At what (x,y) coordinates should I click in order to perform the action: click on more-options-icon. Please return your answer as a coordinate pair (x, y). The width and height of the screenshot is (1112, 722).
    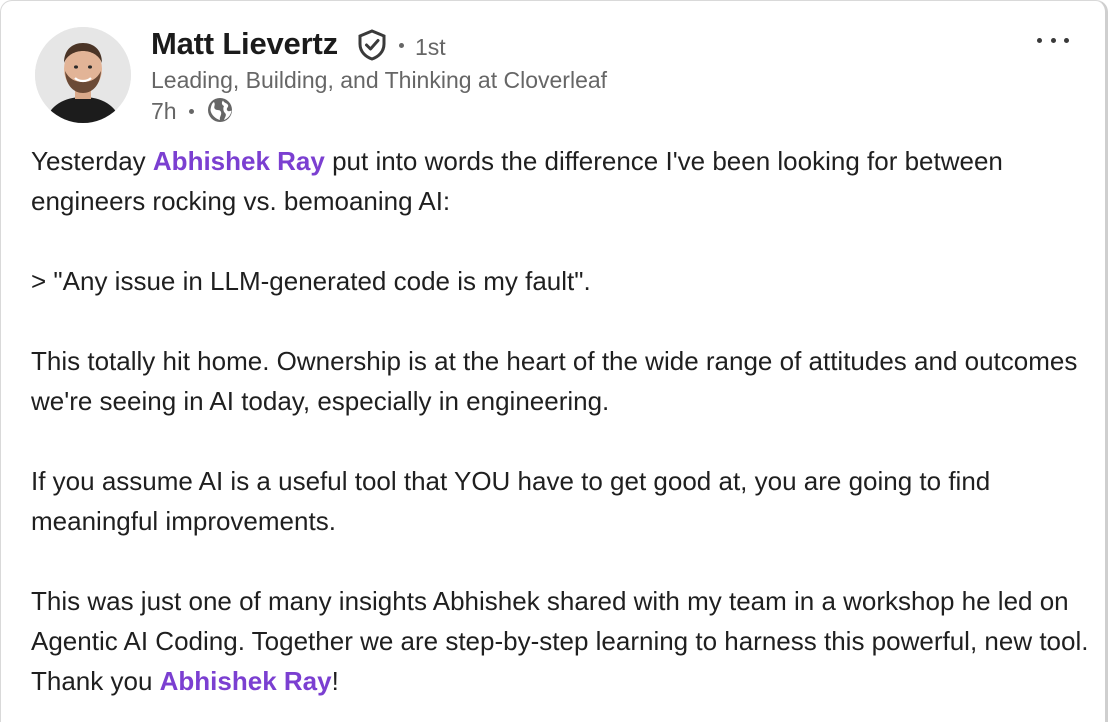
    Looking at the image, I should click on (1039, 40).